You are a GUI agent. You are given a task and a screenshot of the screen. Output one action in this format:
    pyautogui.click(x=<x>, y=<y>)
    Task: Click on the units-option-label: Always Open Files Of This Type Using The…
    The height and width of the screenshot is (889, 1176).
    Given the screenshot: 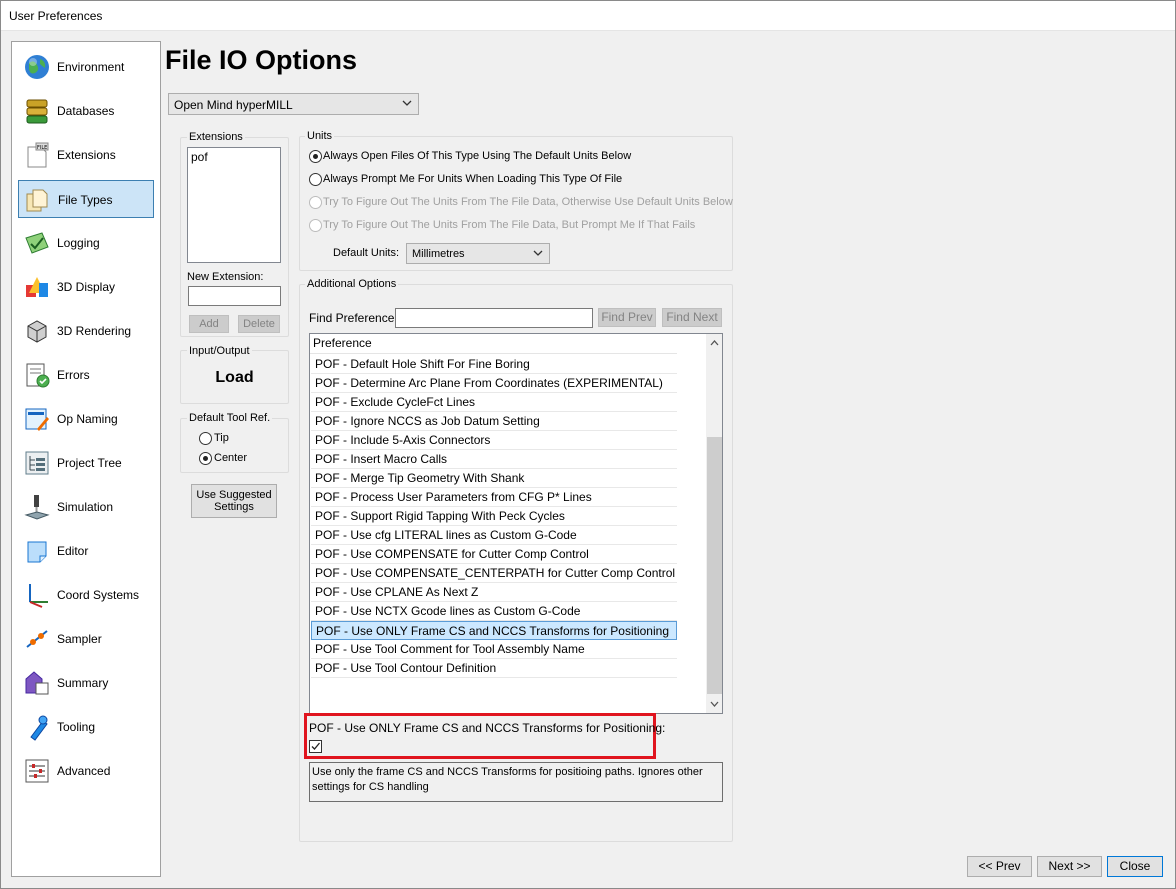 What is the action you would take?
    pyautogui.click(x=477, y=156)
    